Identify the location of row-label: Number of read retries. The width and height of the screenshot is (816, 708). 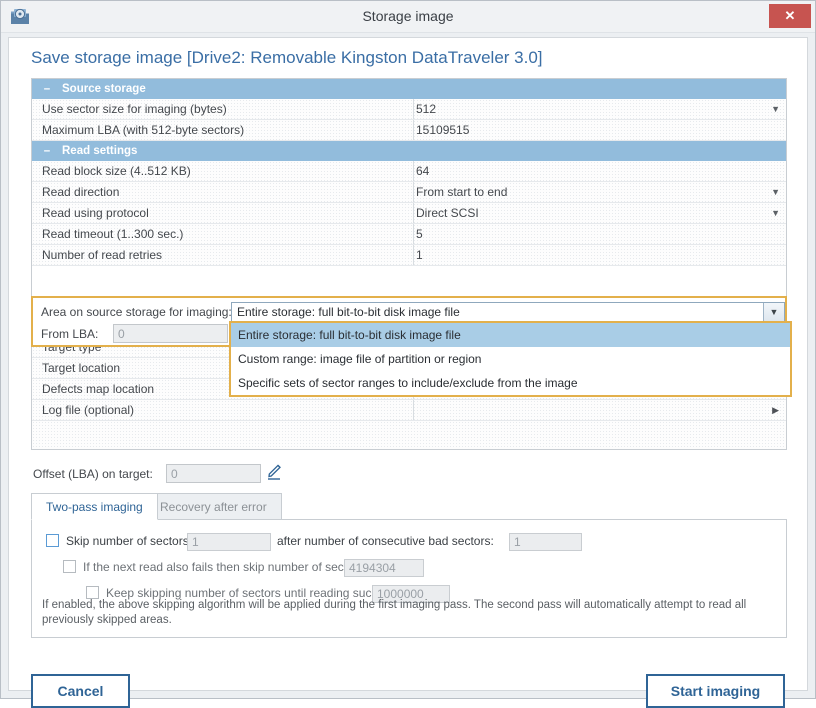
(102, 255).